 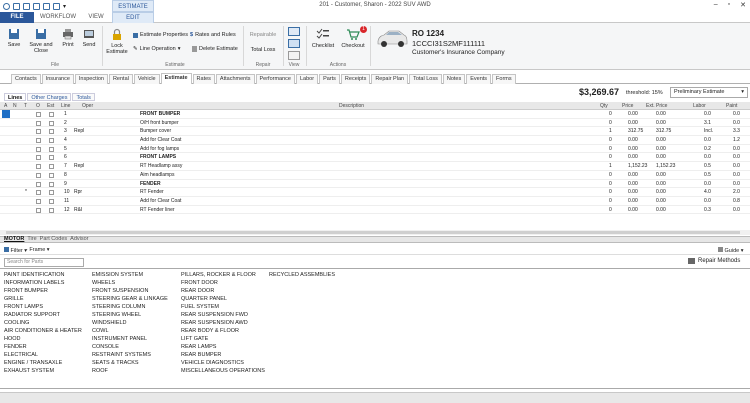 What do you see at coordinates (155, 131) in the screenshot?
I see `cell-desc: Bumper cover` at bounding box center [155, 131].